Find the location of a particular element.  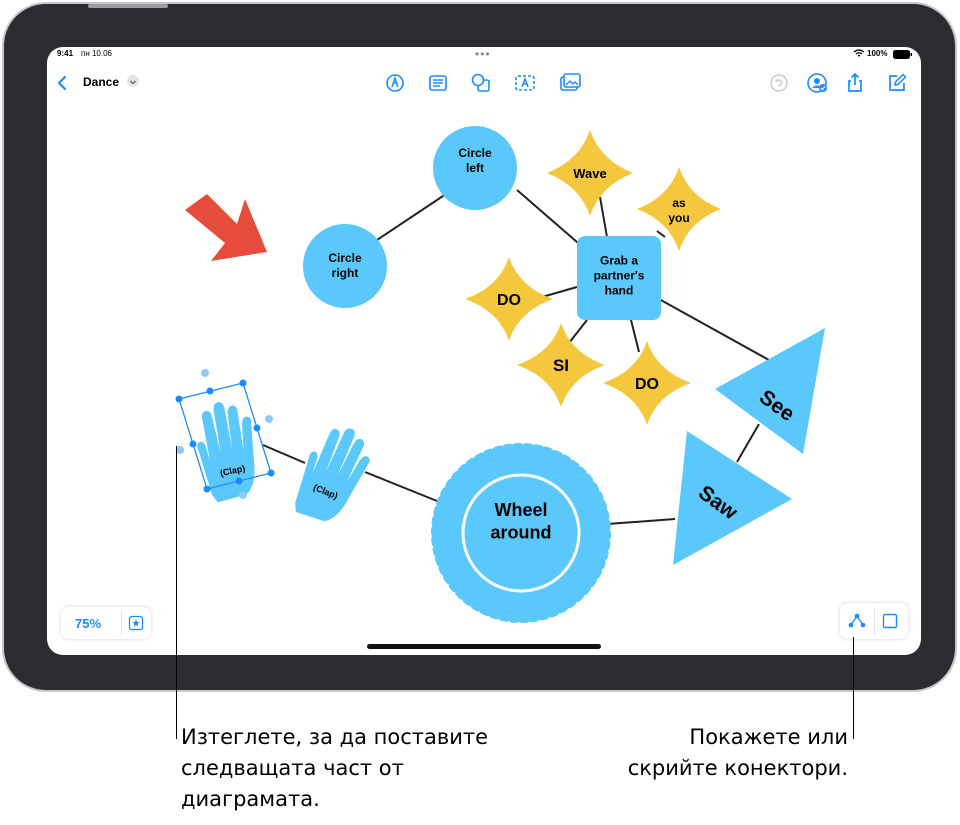

red-arrow-shape is located at coordinates (226, 227).